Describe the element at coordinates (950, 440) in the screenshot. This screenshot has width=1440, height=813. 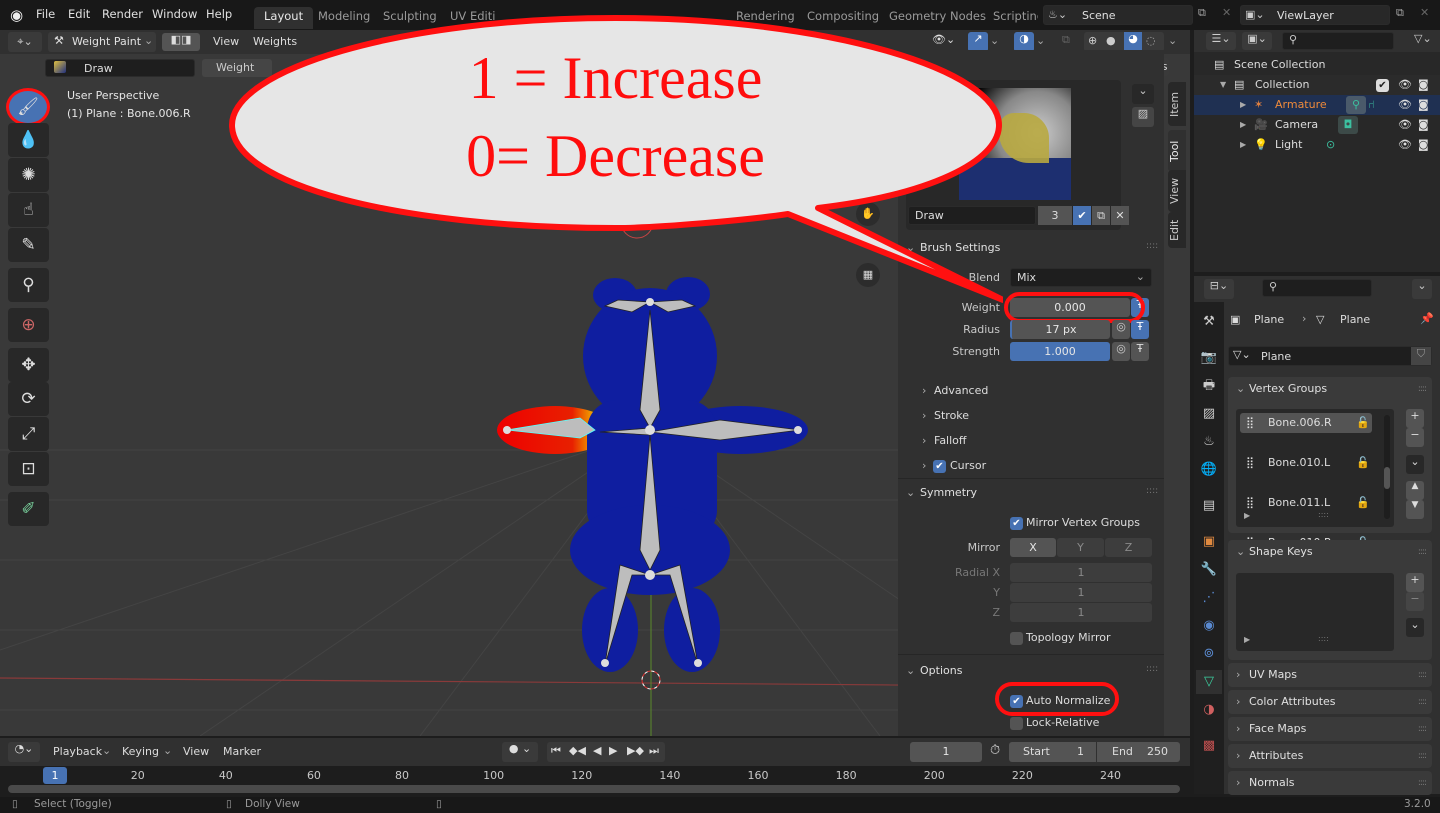
I see `falloff-subpanel: Falloff` at that location.